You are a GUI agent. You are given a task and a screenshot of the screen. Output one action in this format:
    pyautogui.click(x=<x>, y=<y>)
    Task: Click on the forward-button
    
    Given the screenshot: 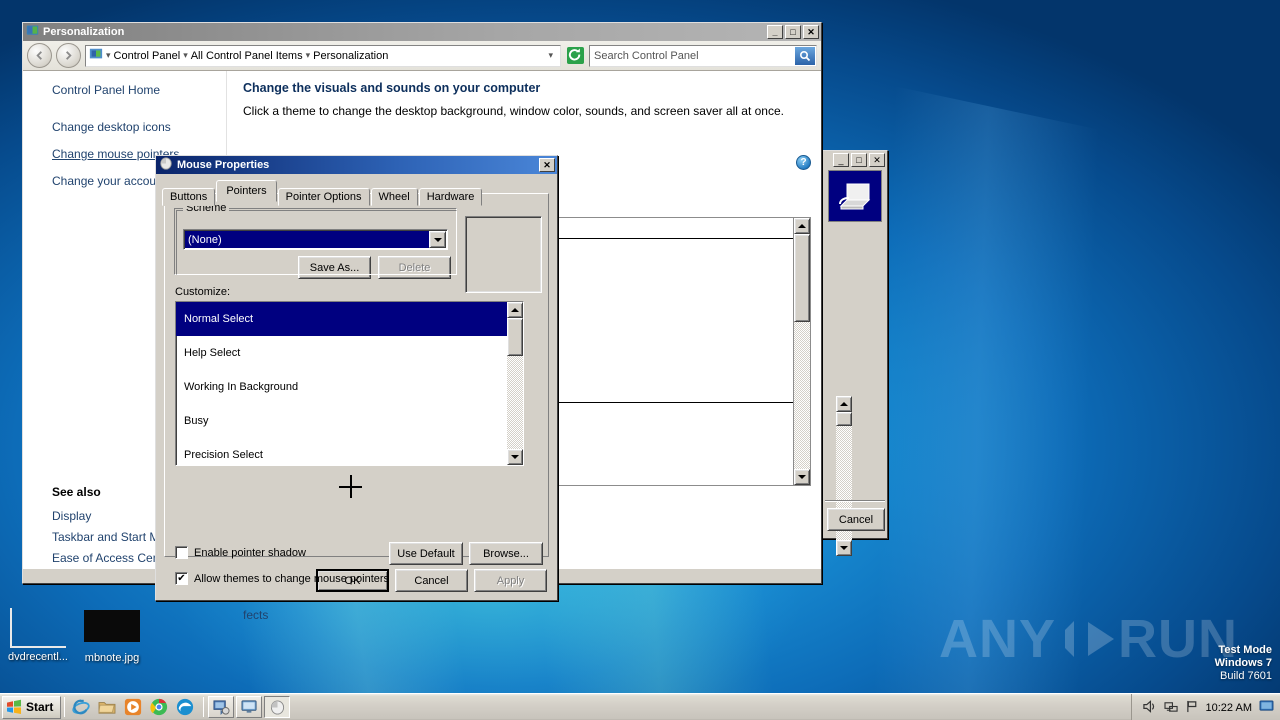 What is the action you would take?
    pyautogui.click(x=68, y=55)
    